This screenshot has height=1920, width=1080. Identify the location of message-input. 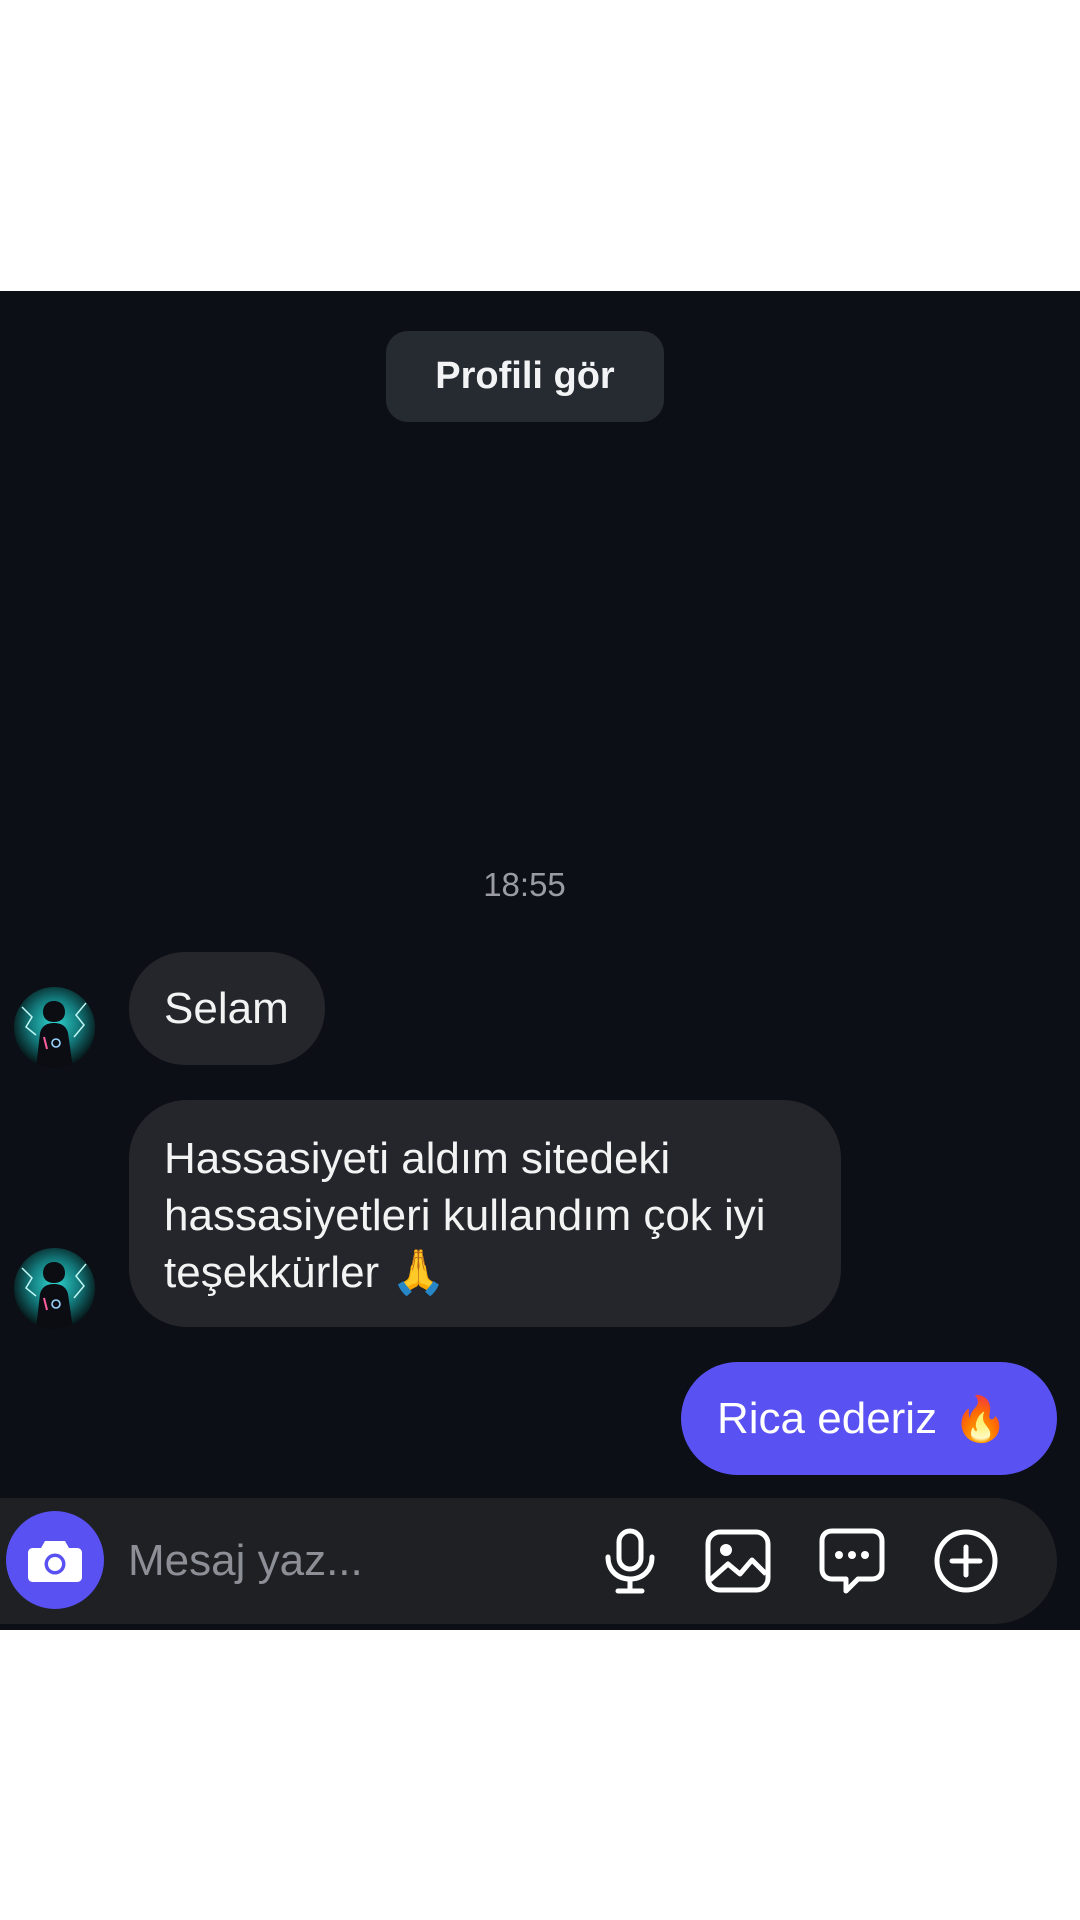
(348, 1561).